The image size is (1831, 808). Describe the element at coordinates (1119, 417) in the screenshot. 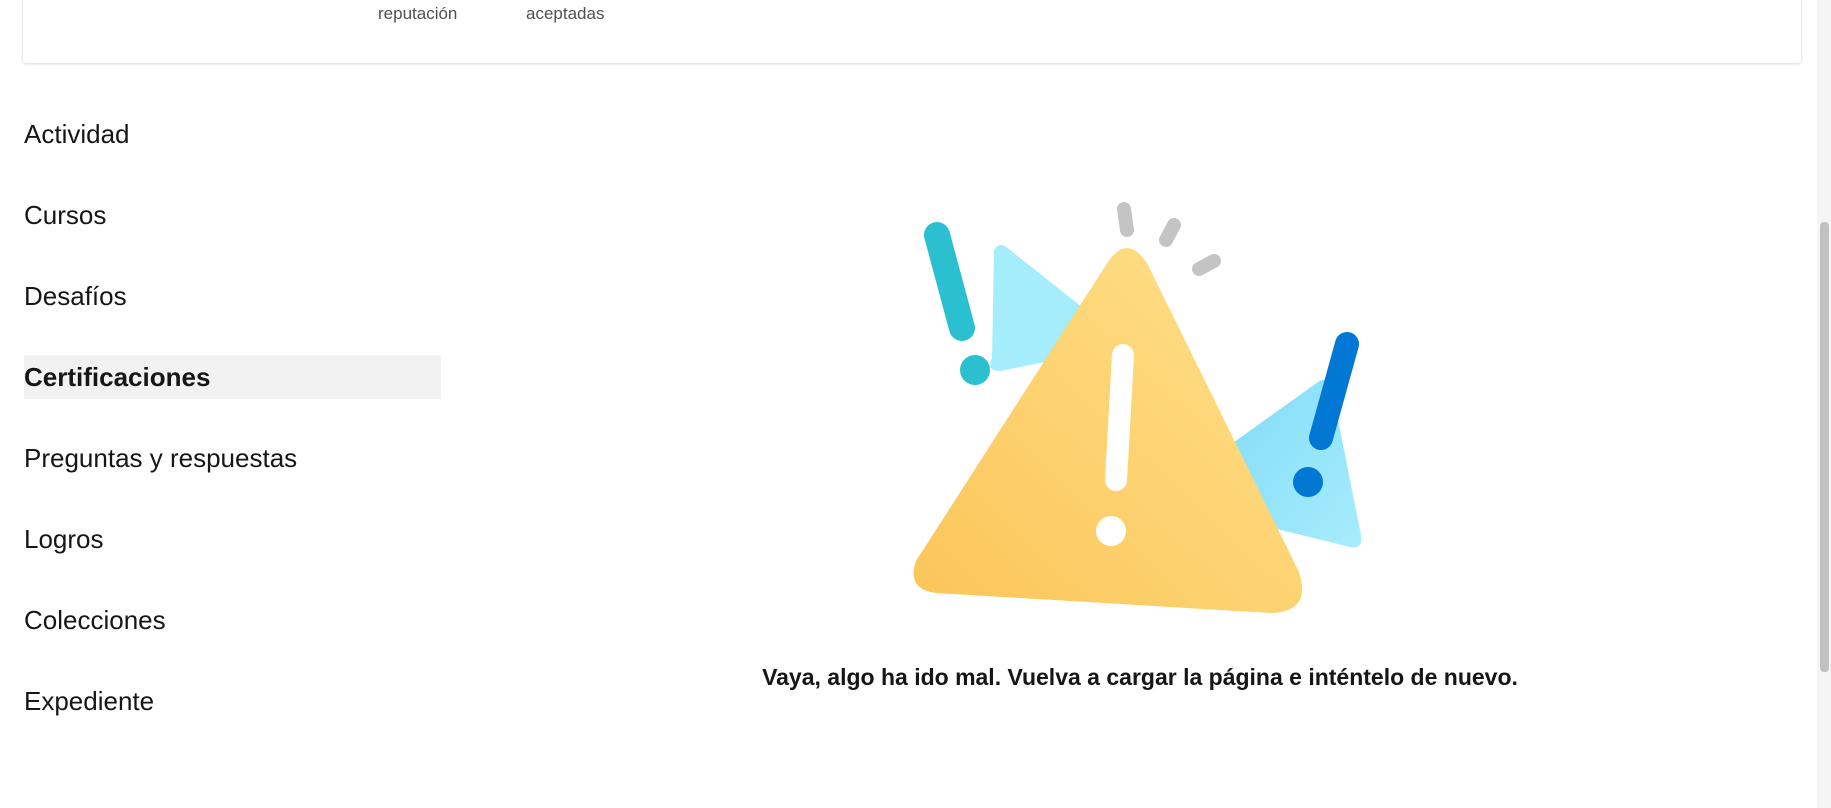

I see `main-exclamation-bar` at that location.